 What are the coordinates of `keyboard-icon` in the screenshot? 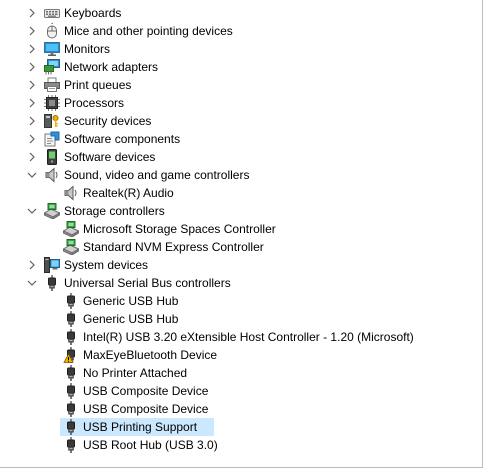 It's located at (52, 13).